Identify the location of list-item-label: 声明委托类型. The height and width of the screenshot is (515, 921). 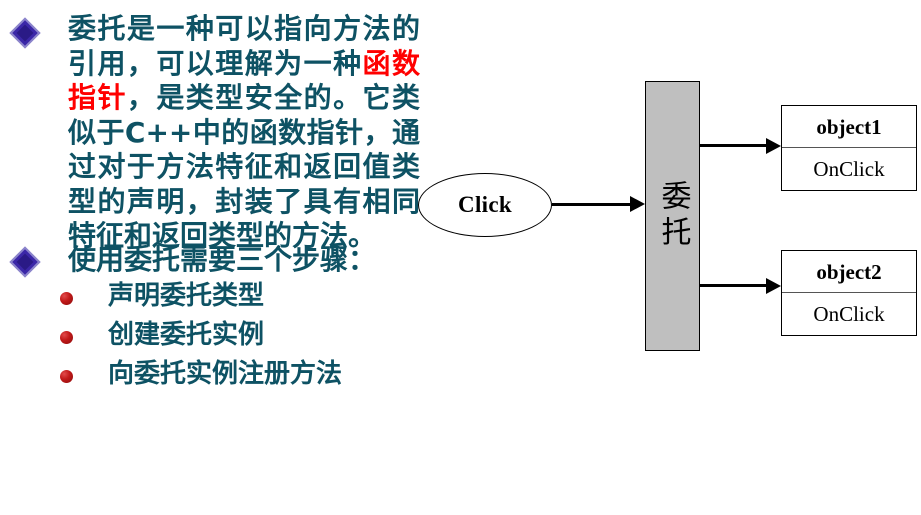
(186, 296).